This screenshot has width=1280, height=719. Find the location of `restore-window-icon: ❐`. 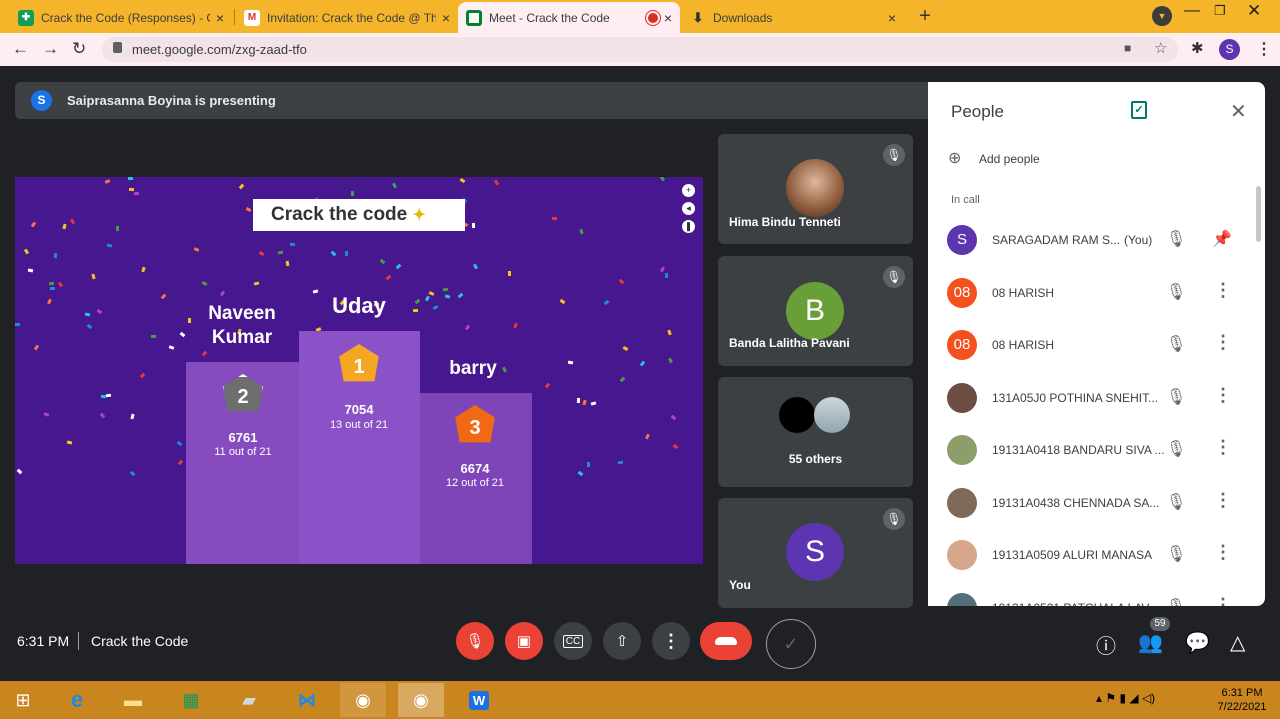

restore-window-icon: ❐ is located at coordinates (1220, 11).